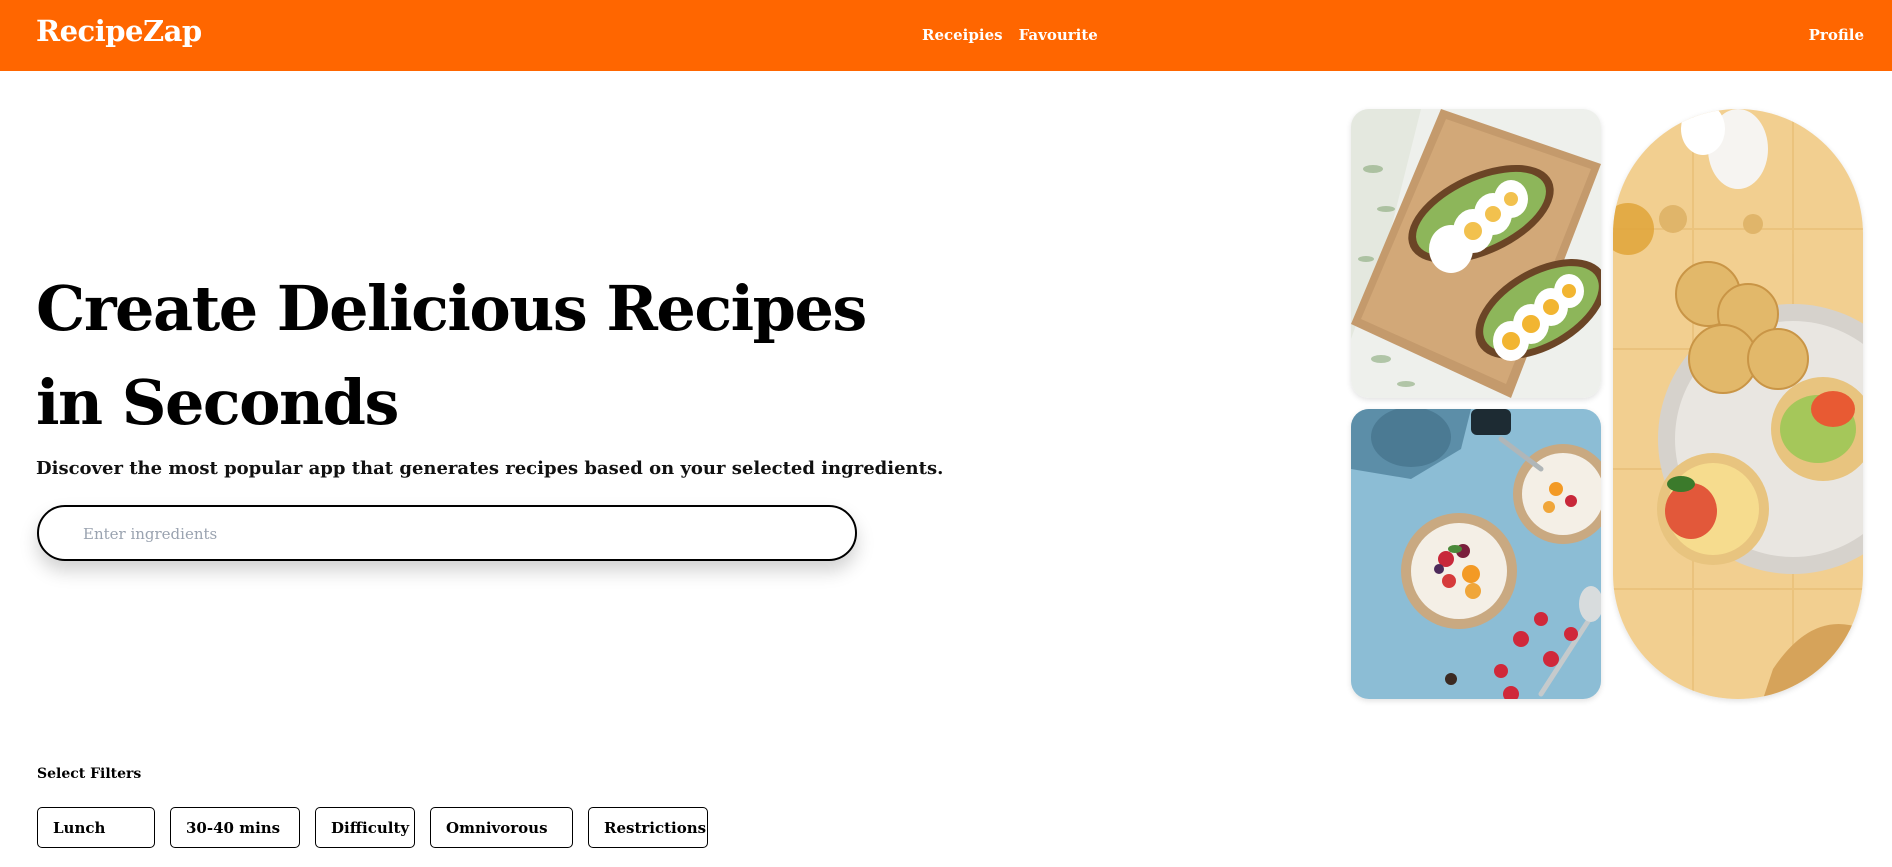  I want to click on hero-title: Create Delicious Recipes in Seconds, so click(451, 355).